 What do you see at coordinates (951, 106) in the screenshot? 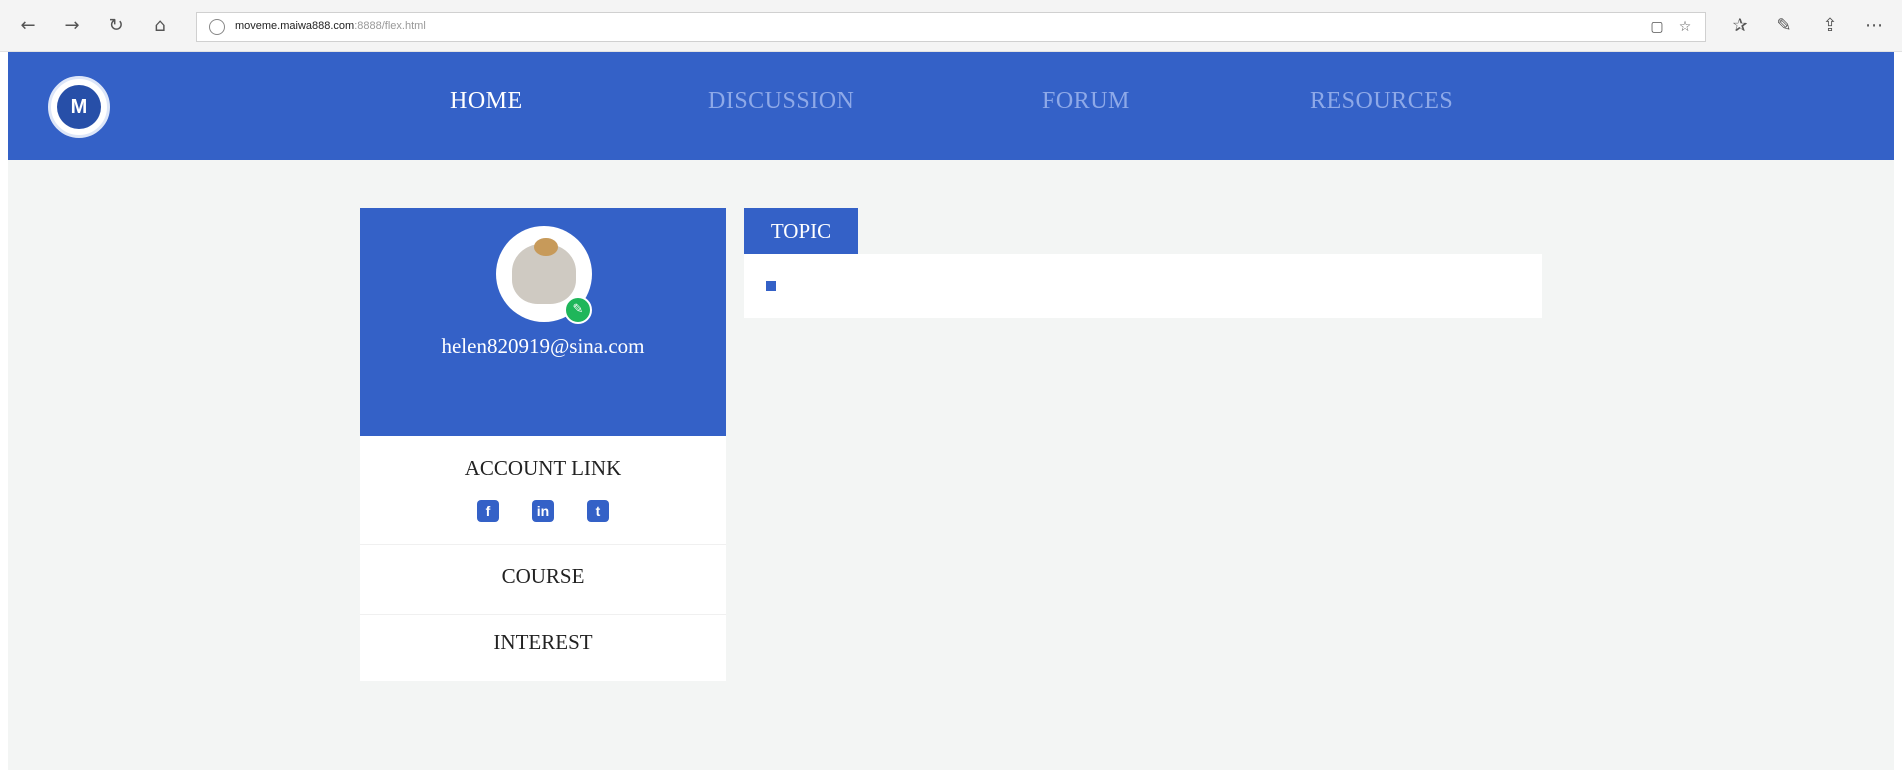
I see `site-header: M HOME DISCUSSION FORUM RESOURCES` at bounding box center [951, 106].